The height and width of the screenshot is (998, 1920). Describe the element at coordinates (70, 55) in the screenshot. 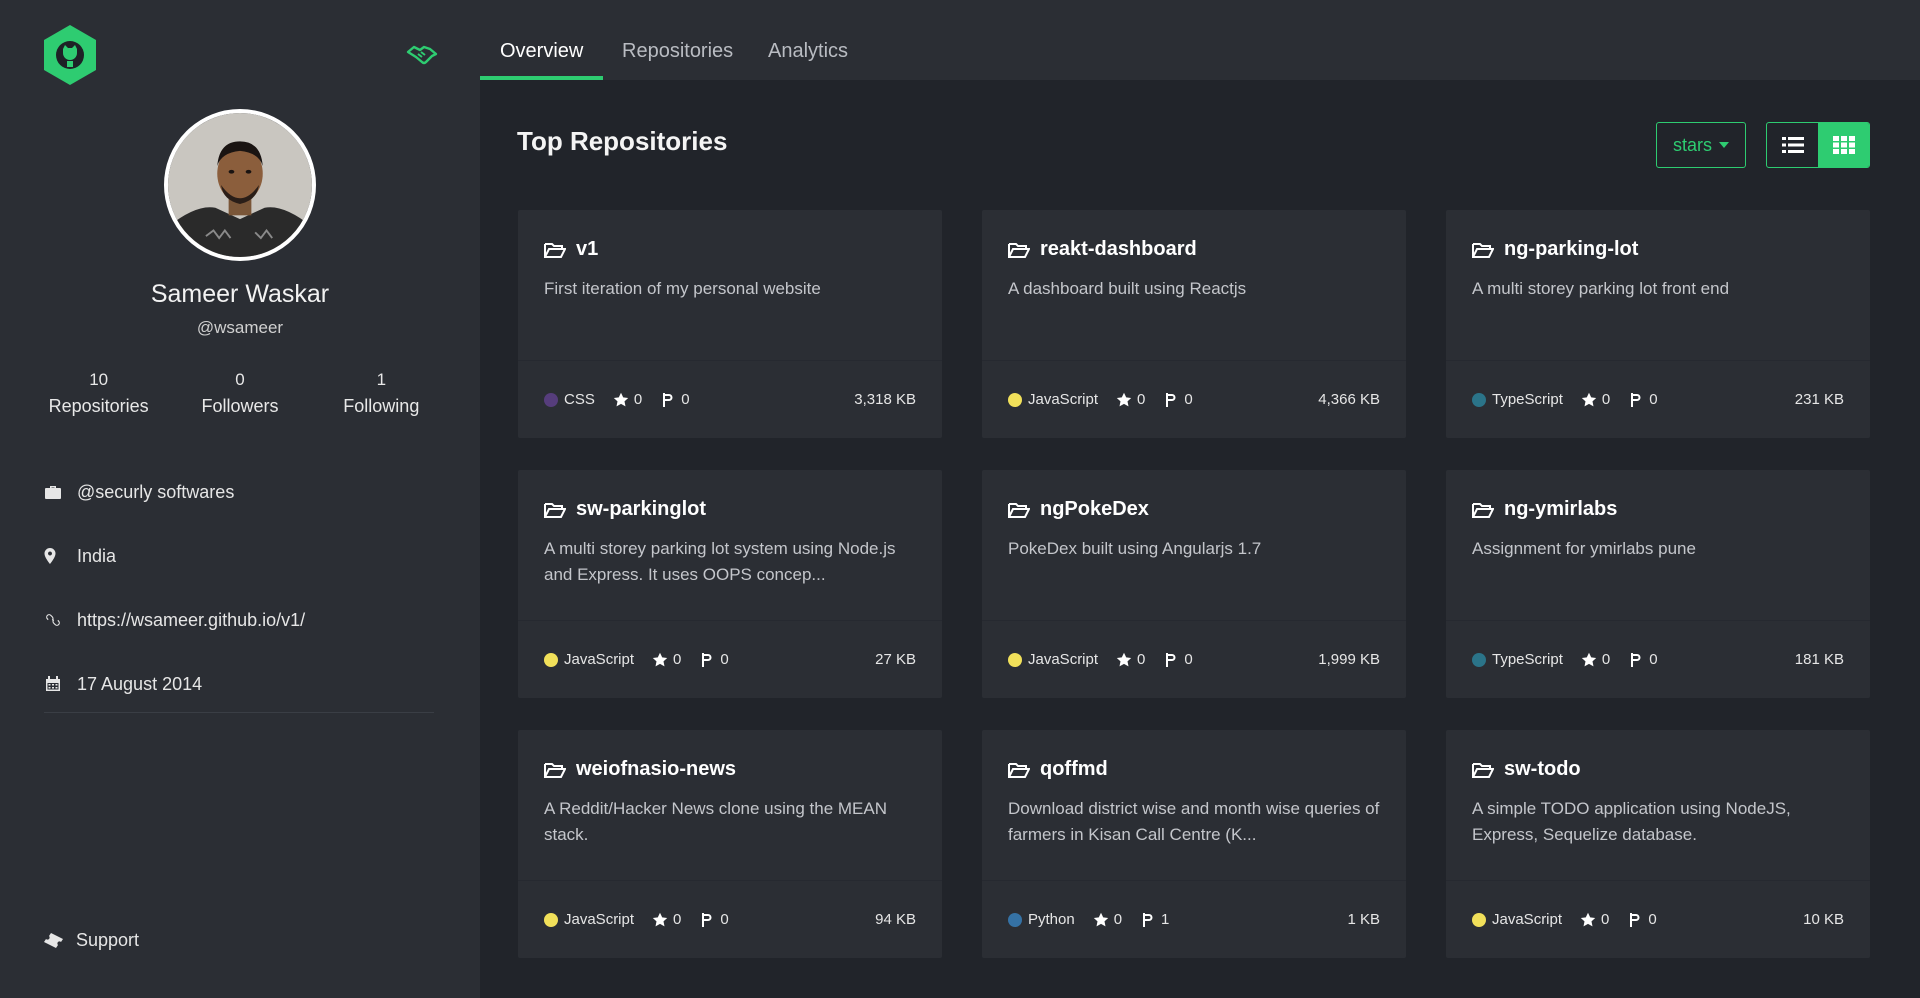

I see `github-hexagon-logo-icon` at that location.